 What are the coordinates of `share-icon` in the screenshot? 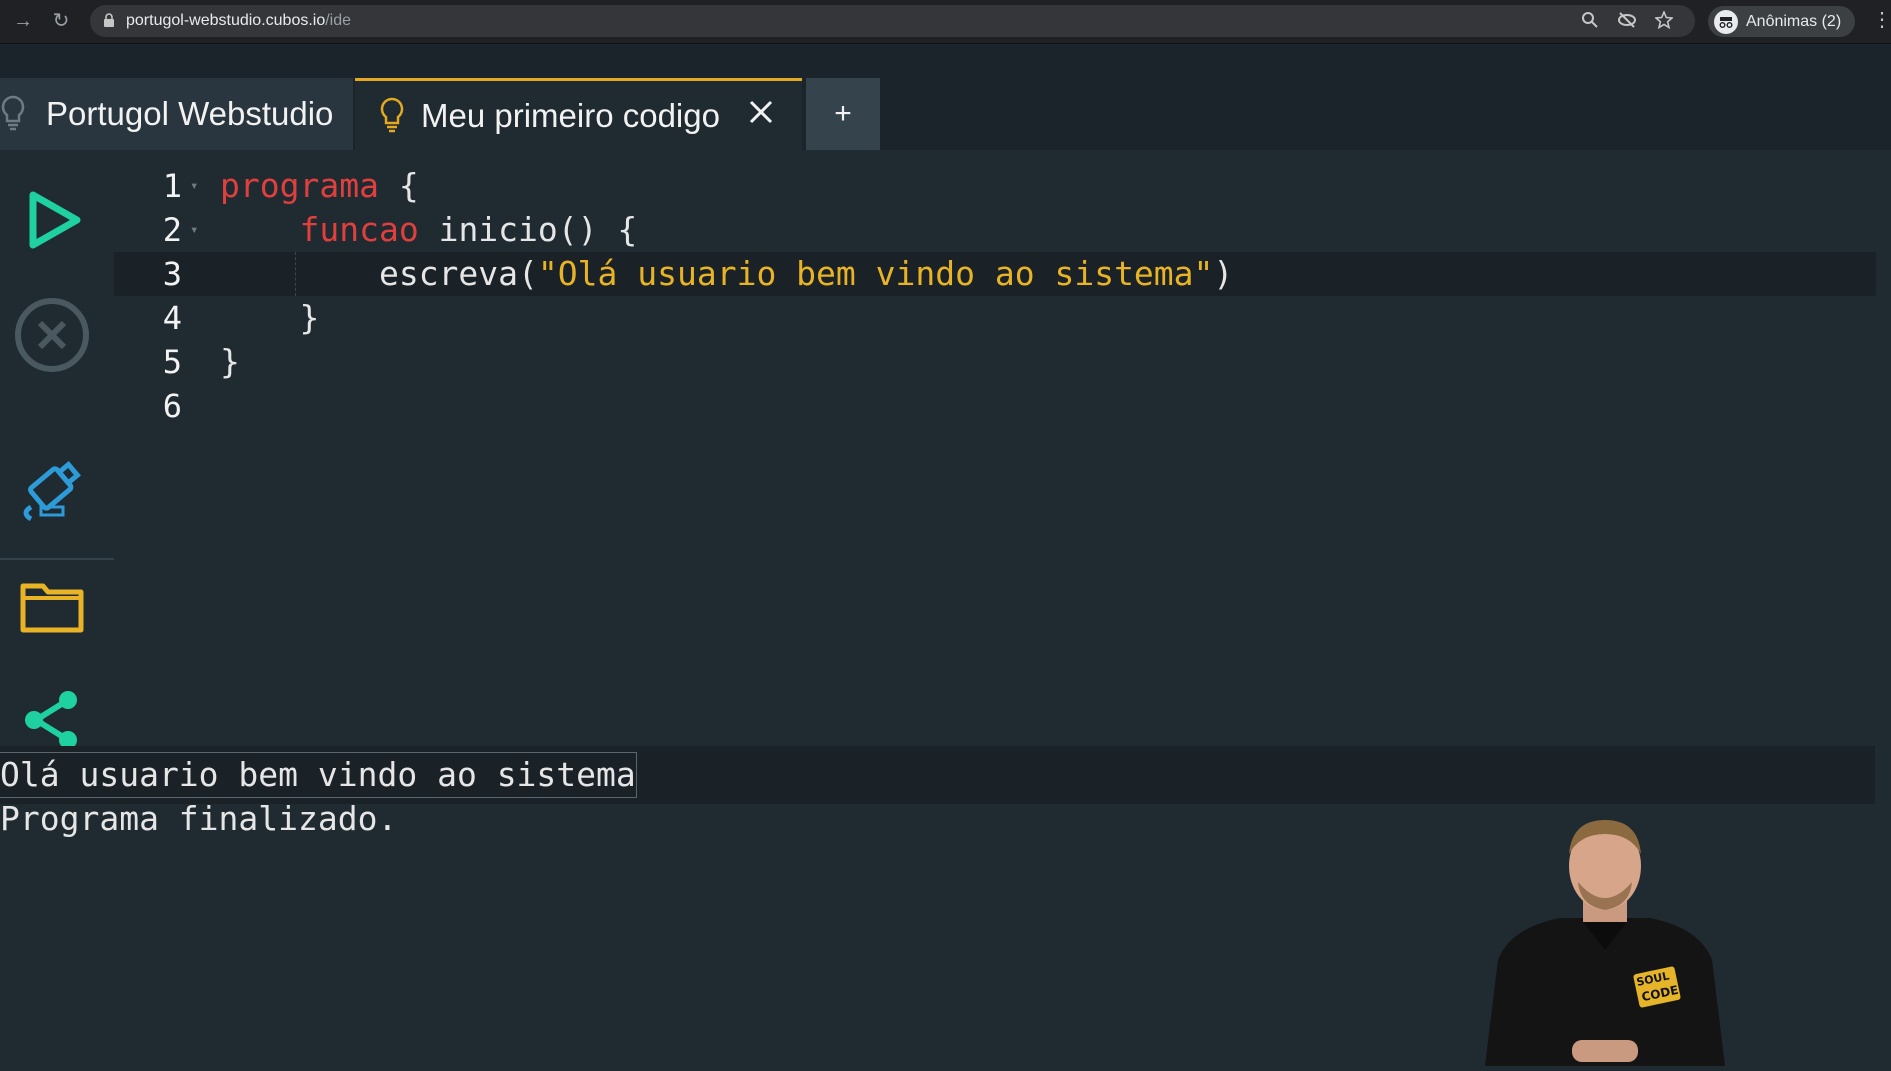 It's located at (51, 720).